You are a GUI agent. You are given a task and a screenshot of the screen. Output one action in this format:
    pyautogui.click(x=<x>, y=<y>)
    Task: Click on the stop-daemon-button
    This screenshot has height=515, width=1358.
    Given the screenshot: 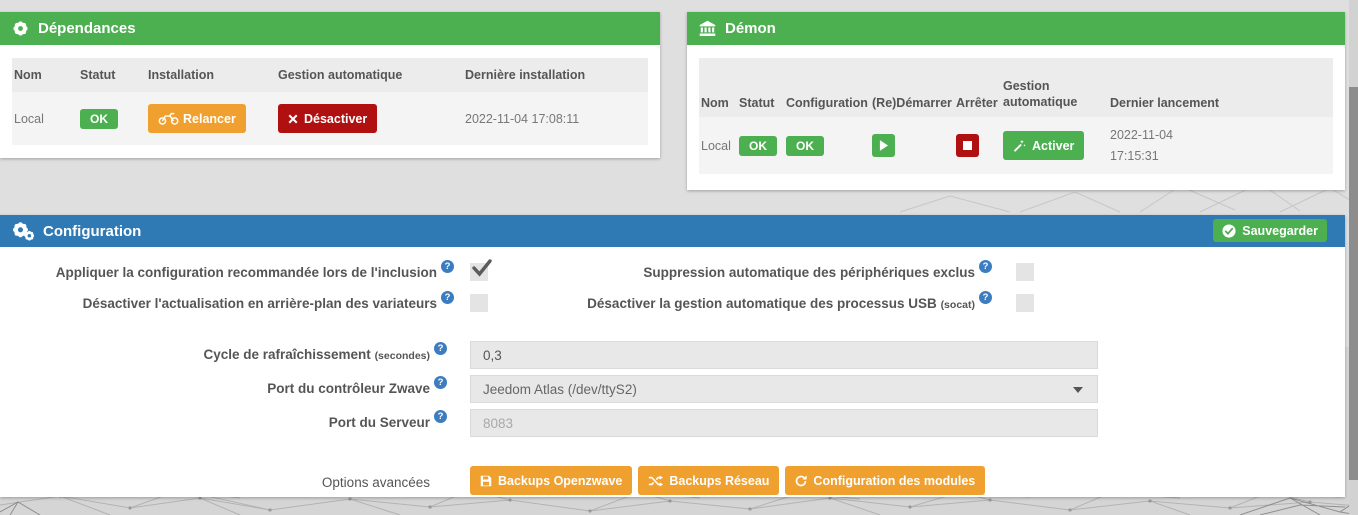 What is the action you would take?
    pyautogui.click(x=967, y=145)
    